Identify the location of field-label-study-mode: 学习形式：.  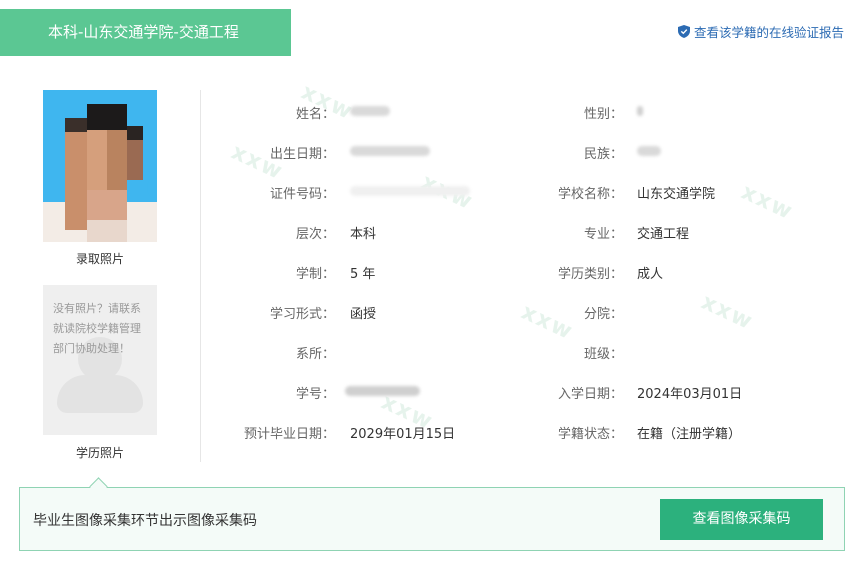
(302, 314).